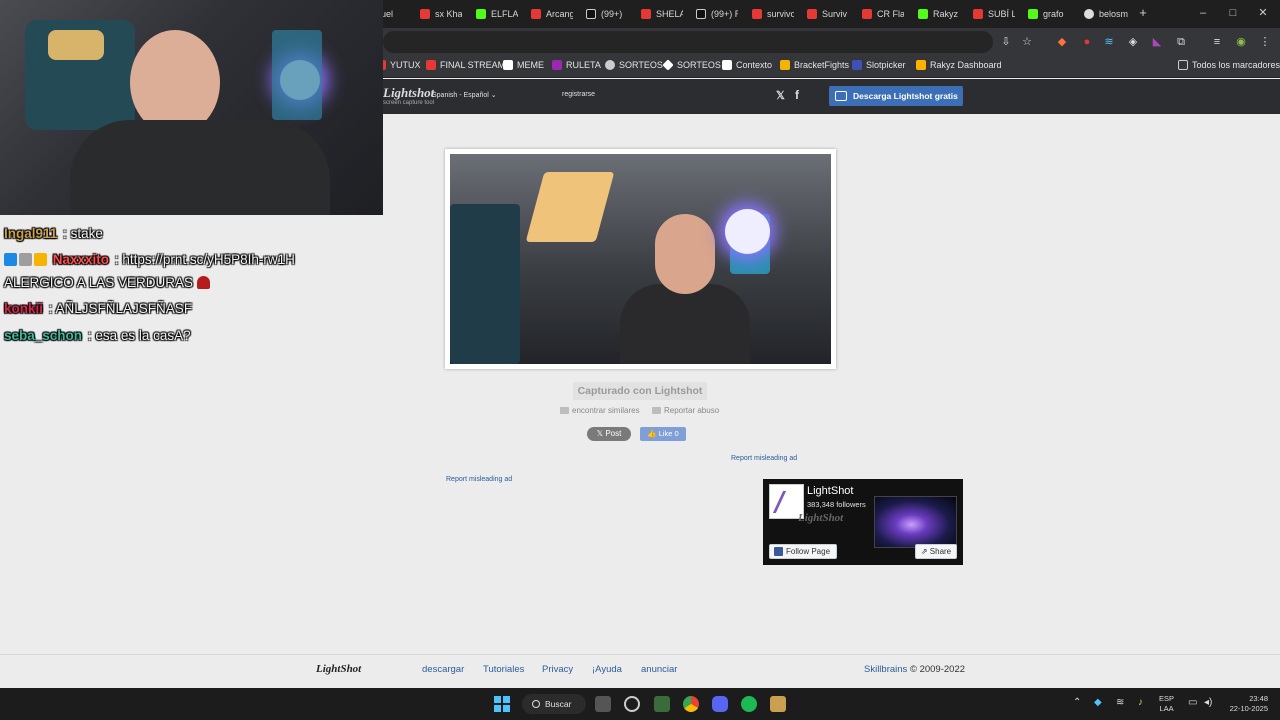 The width and height of the screenshot is (1280, 720). I want to click on extension-twitch-icon: ◣, so click(1157, 42).